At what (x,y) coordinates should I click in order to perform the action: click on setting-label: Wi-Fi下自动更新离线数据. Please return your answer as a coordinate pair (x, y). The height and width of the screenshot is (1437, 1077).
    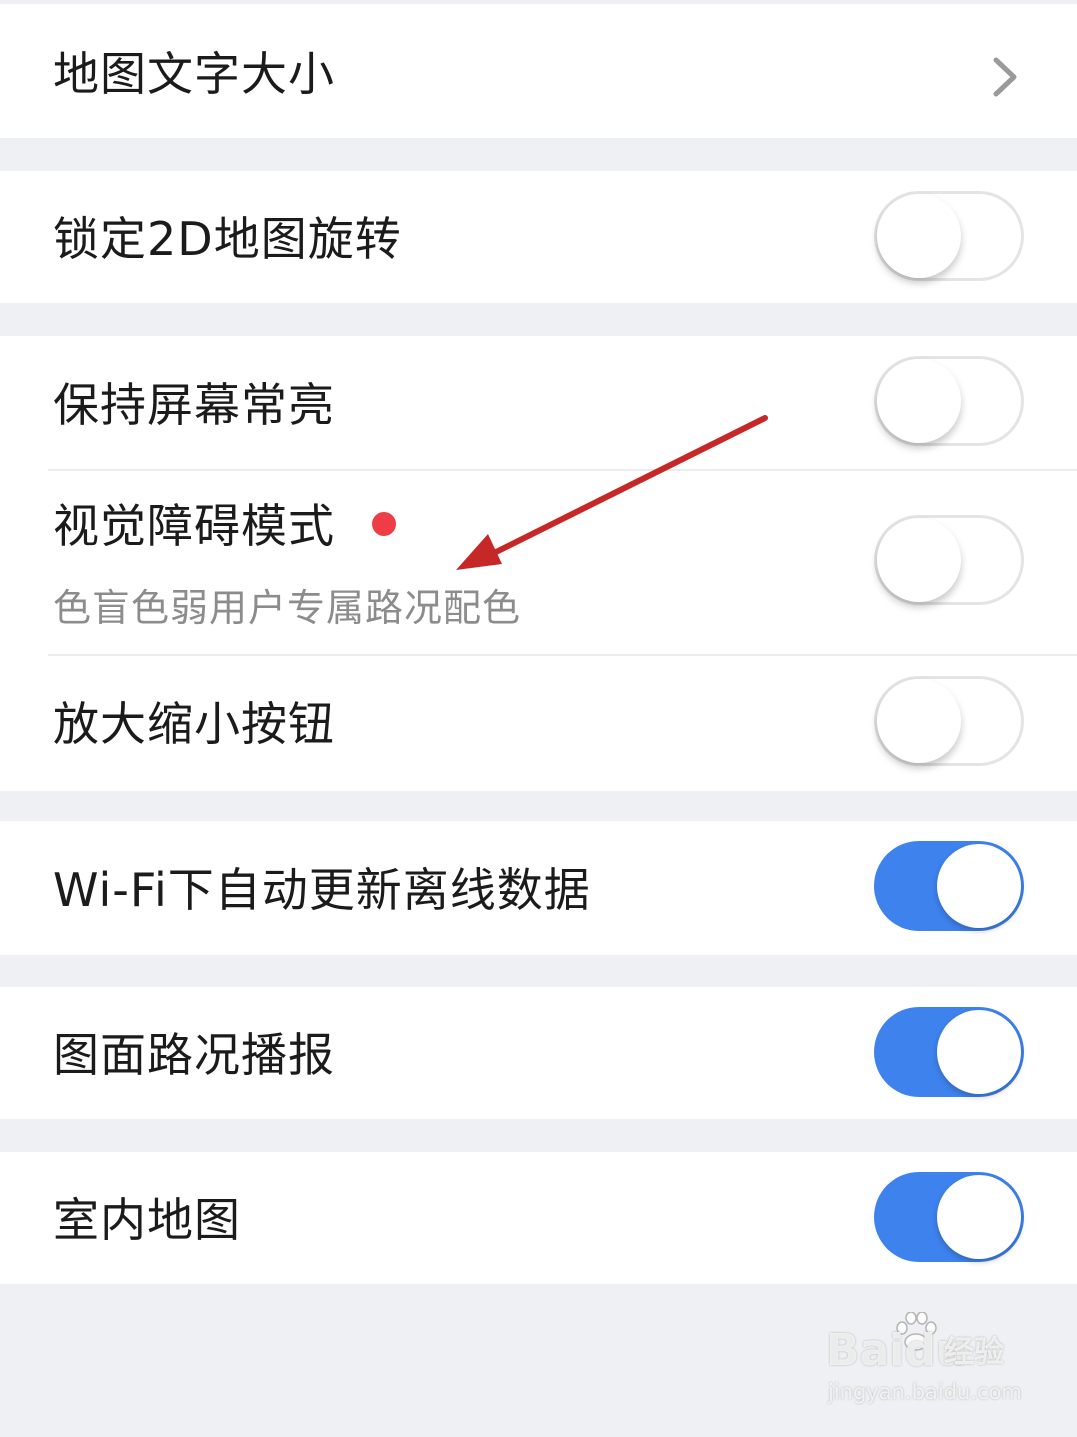
    Looking at the image, I should click on (322, 890).